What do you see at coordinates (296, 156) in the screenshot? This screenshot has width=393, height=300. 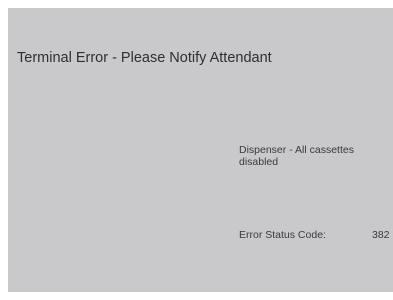 I see `error-message: Dispenser - All cassettes disabled` at bounding box center [296, 156].